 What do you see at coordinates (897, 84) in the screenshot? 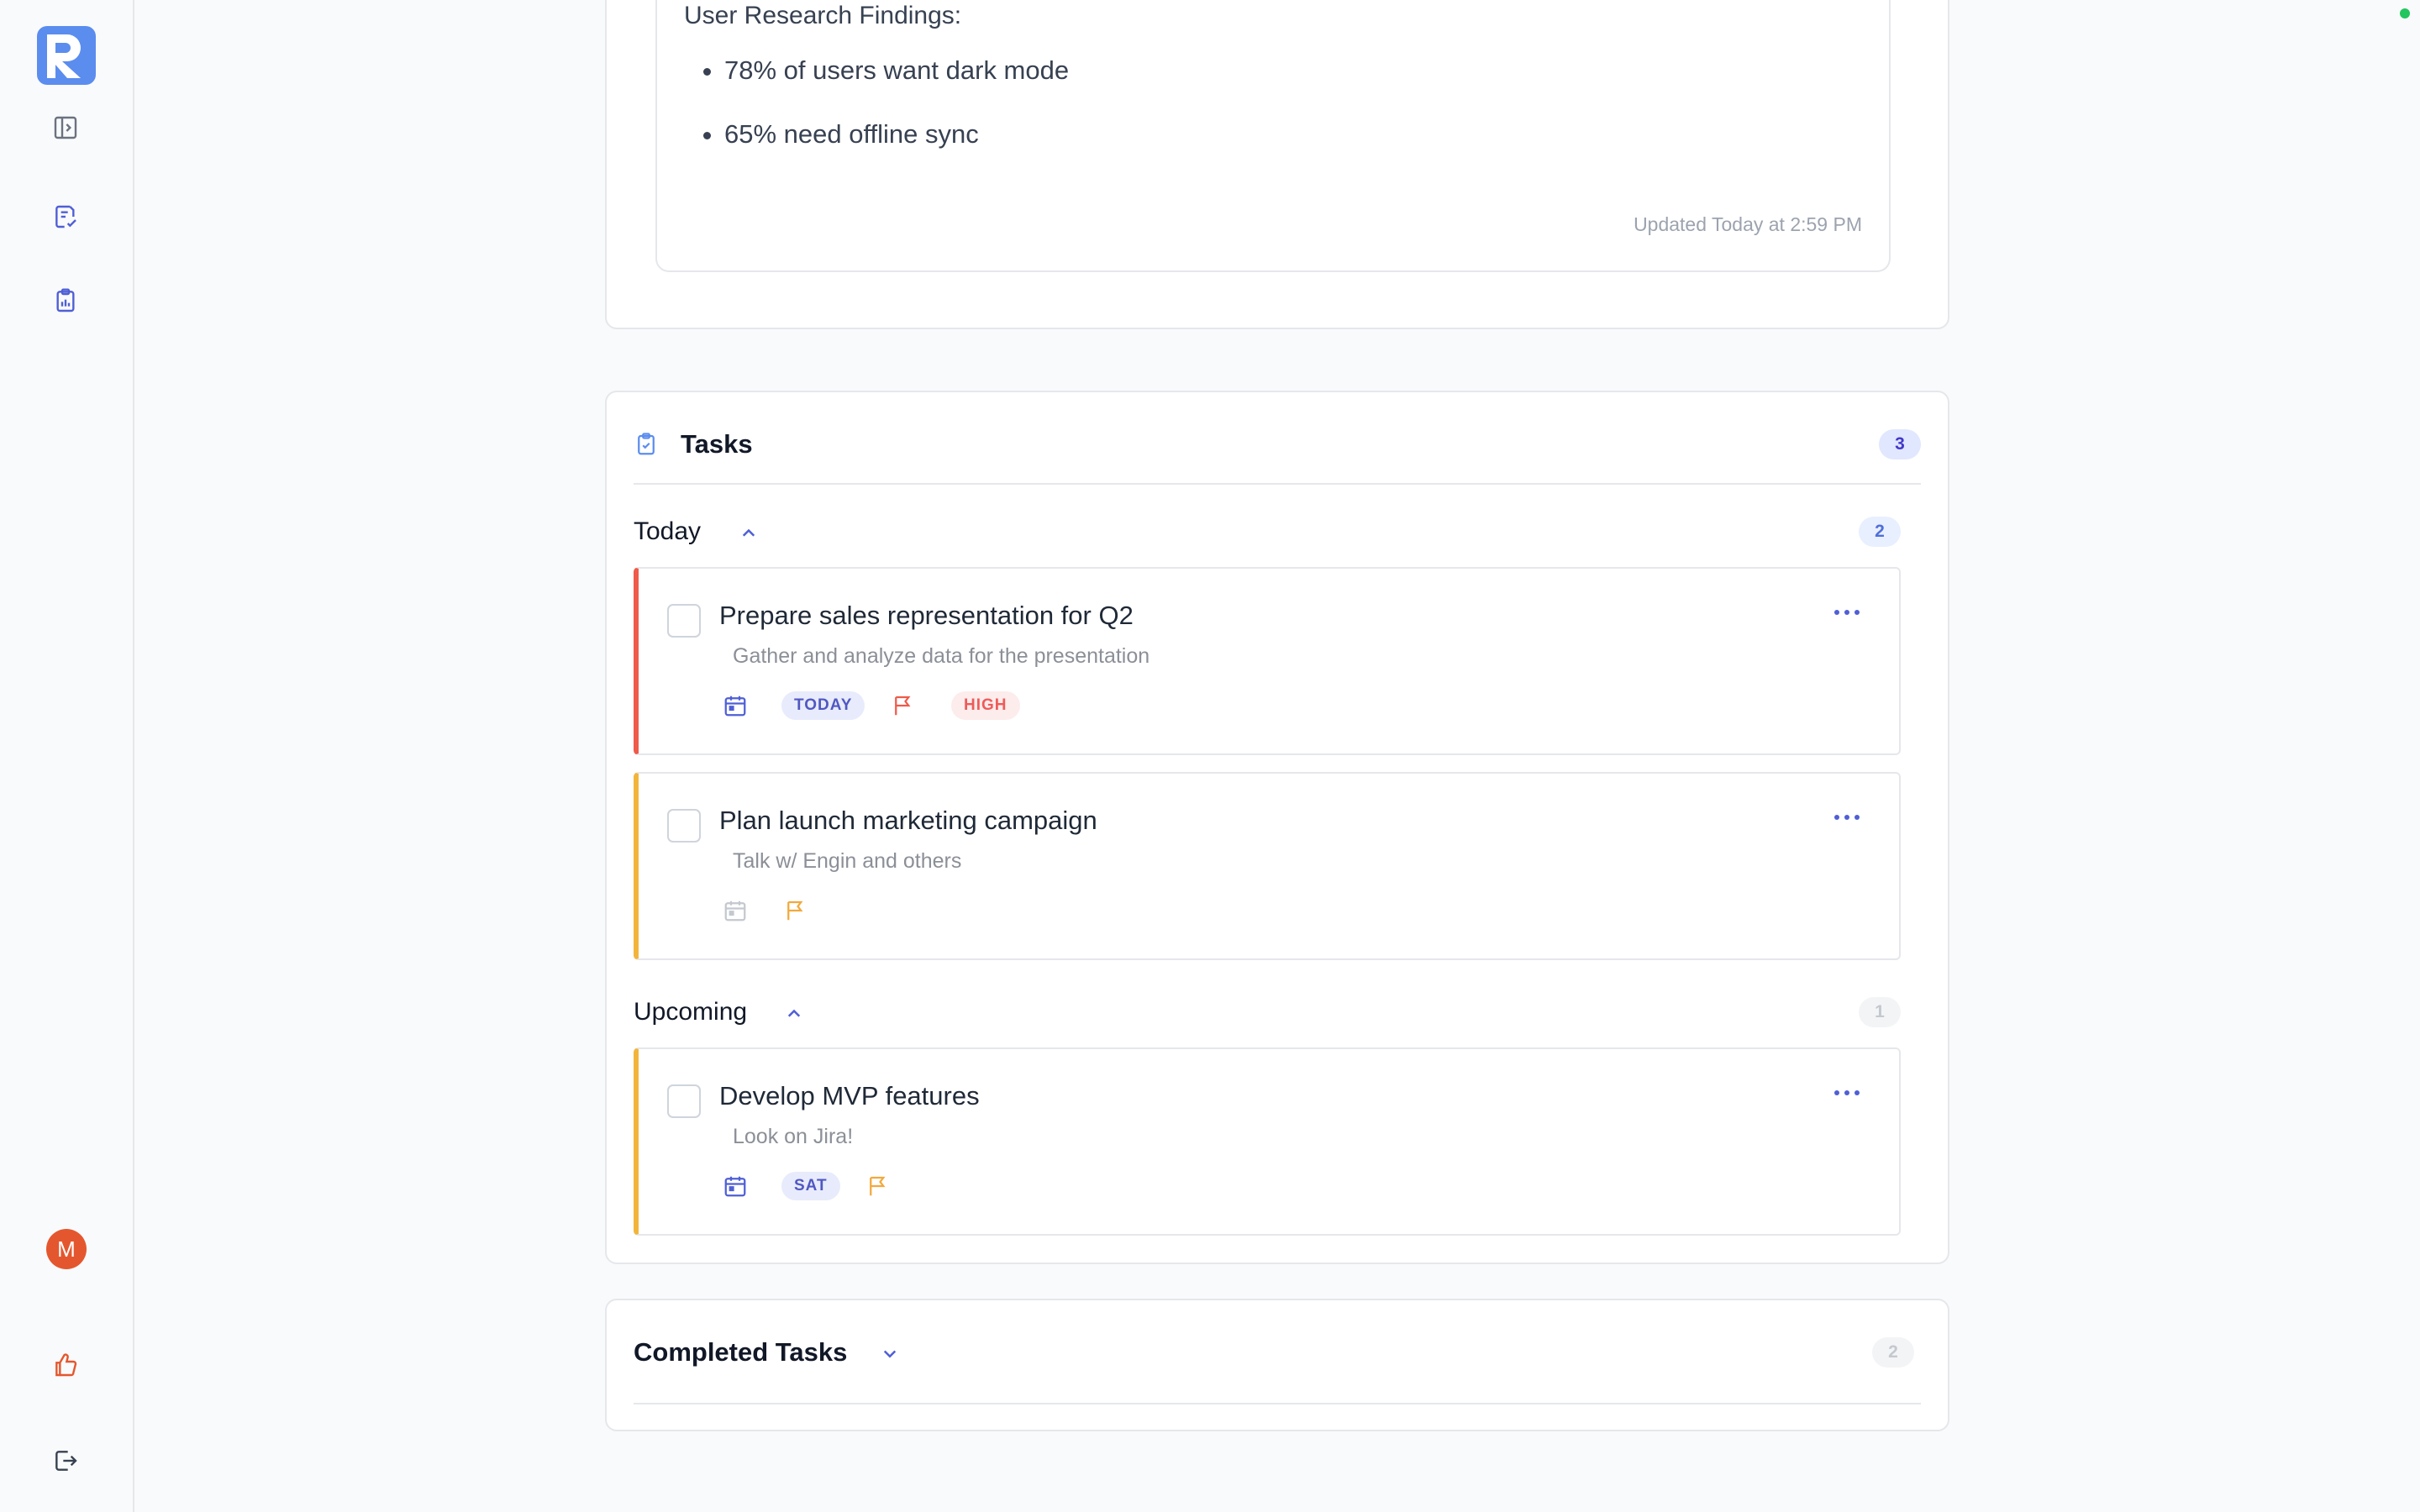
I see `note-bullet: 78% of users want dark mode` at bounding box center [897, 84].